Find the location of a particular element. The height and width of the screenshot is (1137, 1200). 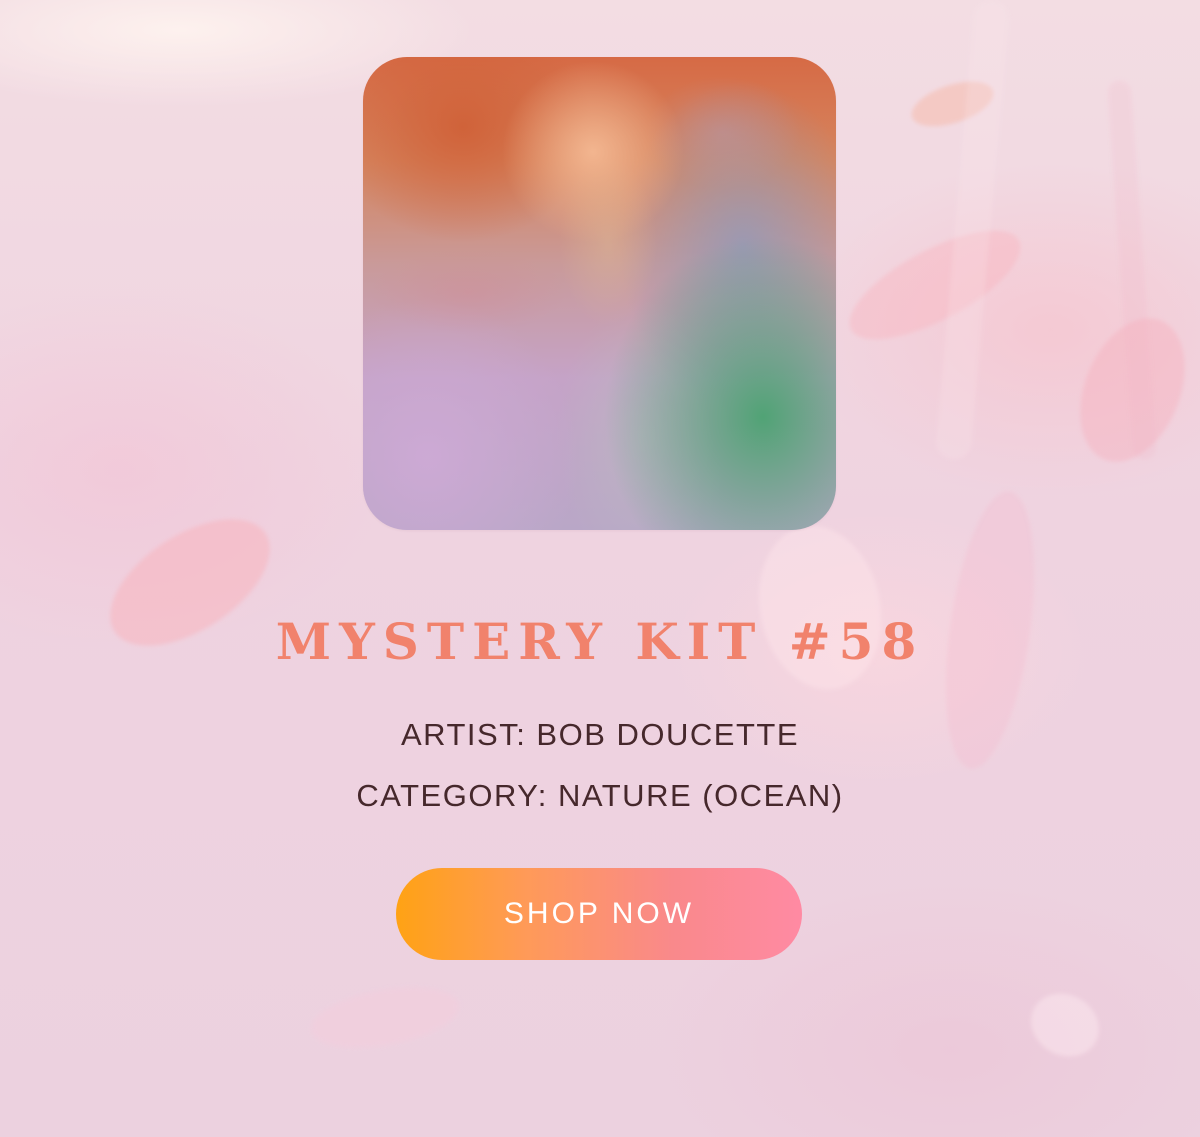

product-title: MYSTERY KIT #58 is located at coordinates (600, 641).